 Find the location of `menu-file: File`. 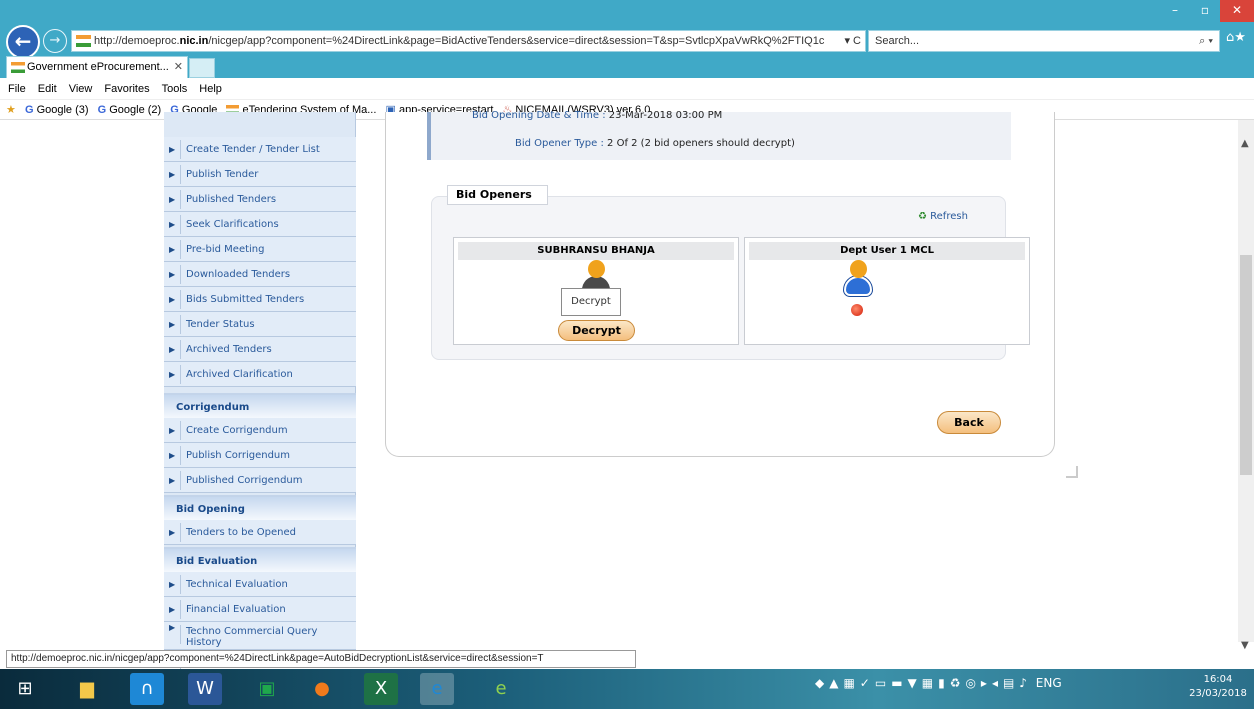

menu-file: File is located at coordinates (17, 89).